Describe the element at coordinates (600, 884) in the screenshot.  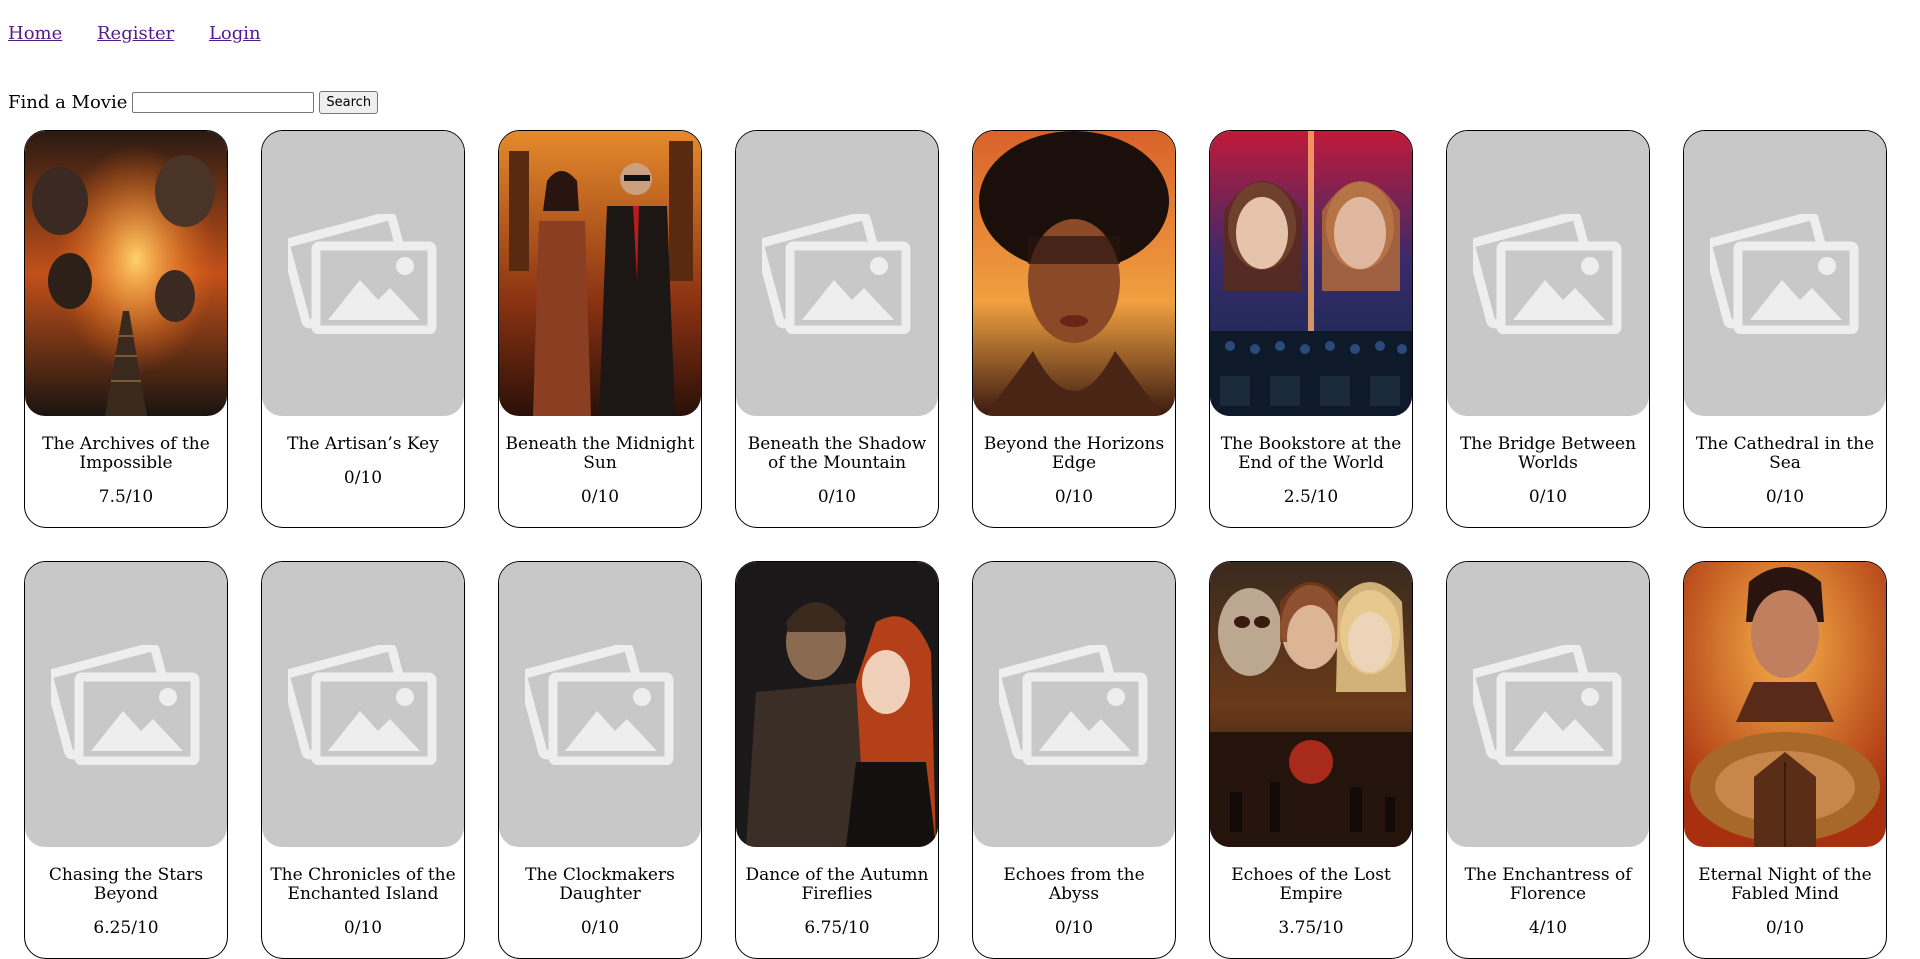
I see `movie-title: The Clockmakers Daughter` at that location.